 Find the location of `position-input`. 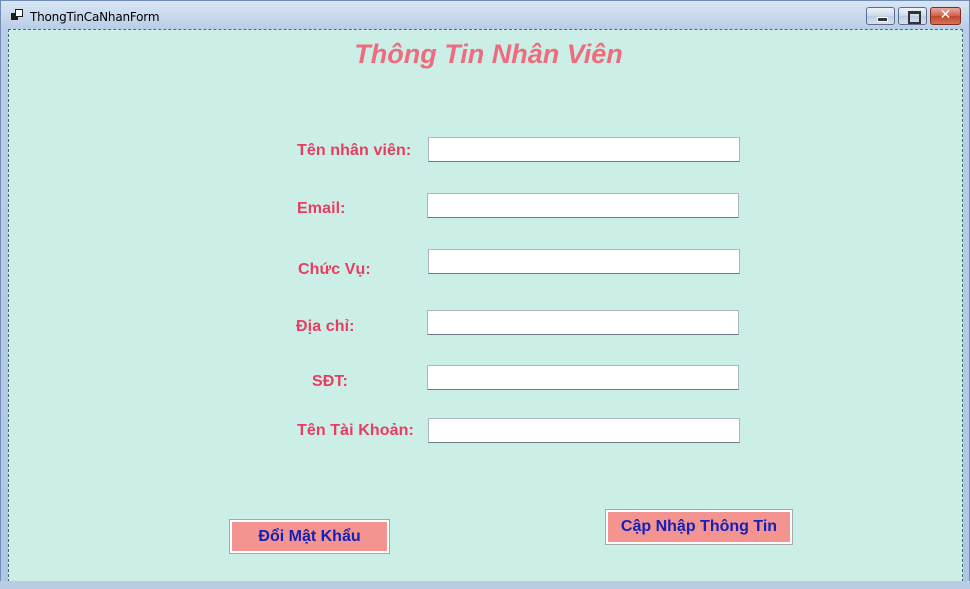

position-input is located at coordinates (584, 261).